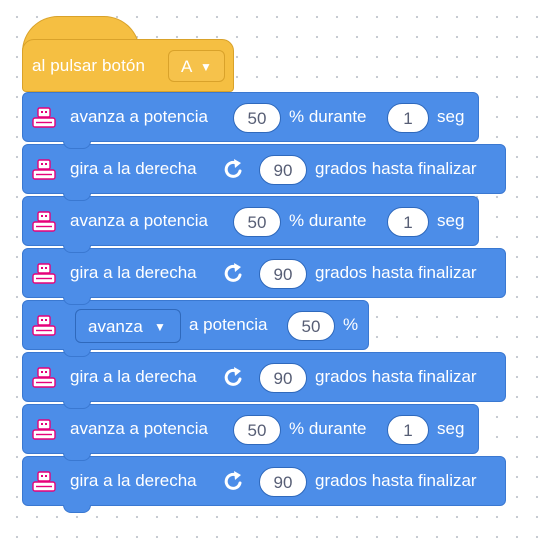 Image resolution: width=552 pixels, height=550 pixels. I want to click on move-block: avanza ▼ a potencia 50 %, so click(195, 328).